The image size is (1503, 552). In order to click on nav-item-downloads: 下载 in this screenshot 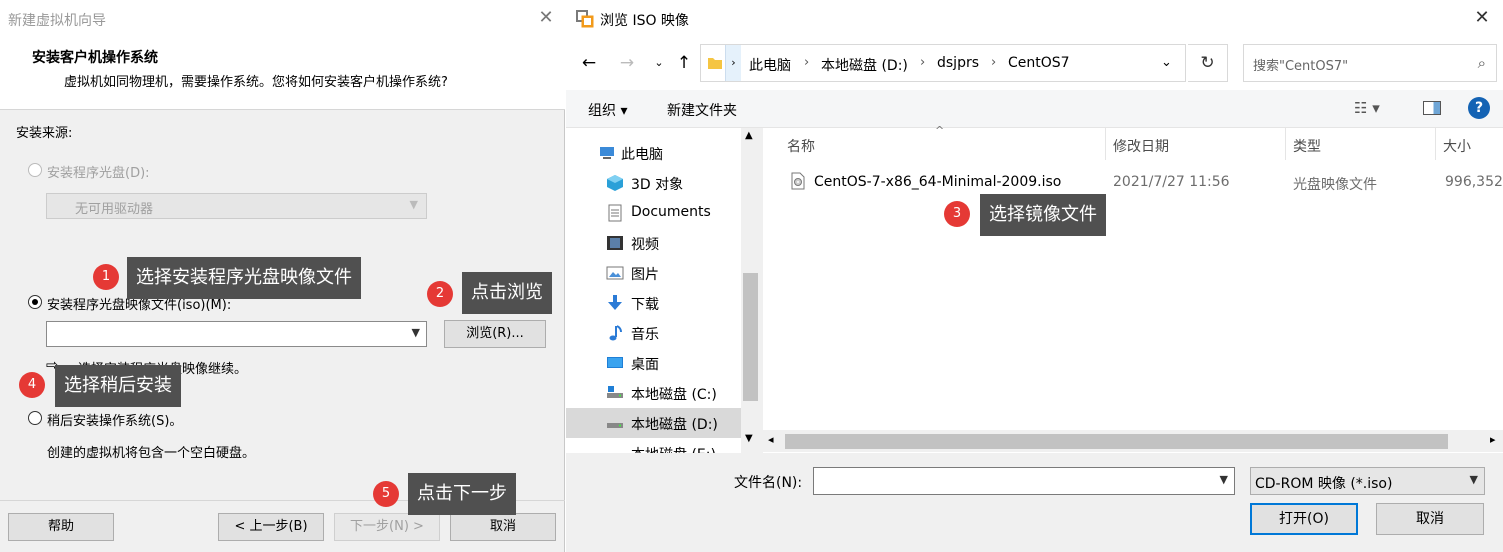, I will do `click(653, 303)`.